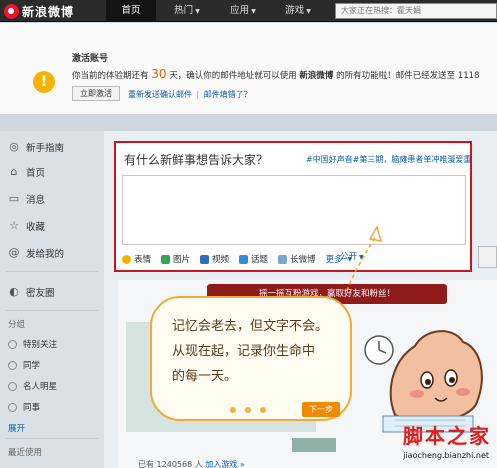 The image size is (497, 468). Describe the element at coordinates (131, 11) in the screenshot. I see `nav-home: 首页` at that location.